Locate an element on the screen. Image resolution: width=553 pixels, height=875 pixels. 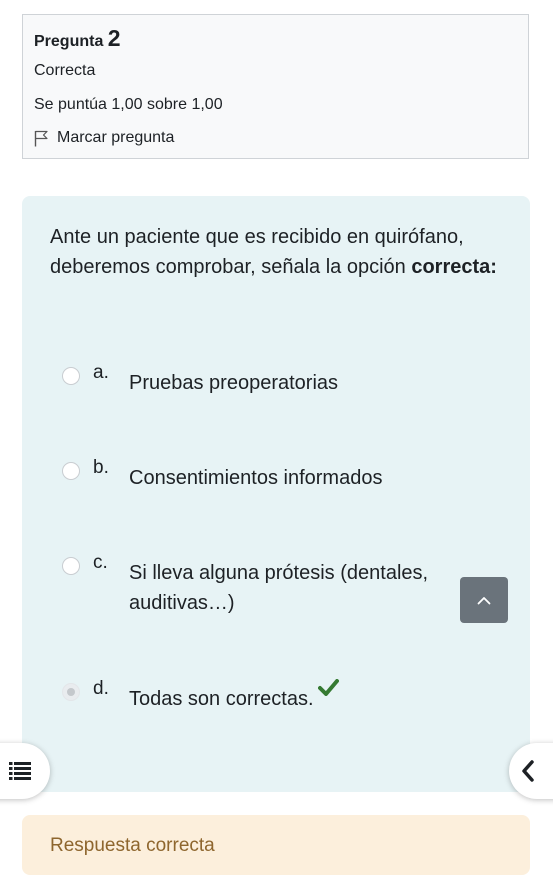
answer-letter-b: b. is located at coordinates (101, 467).